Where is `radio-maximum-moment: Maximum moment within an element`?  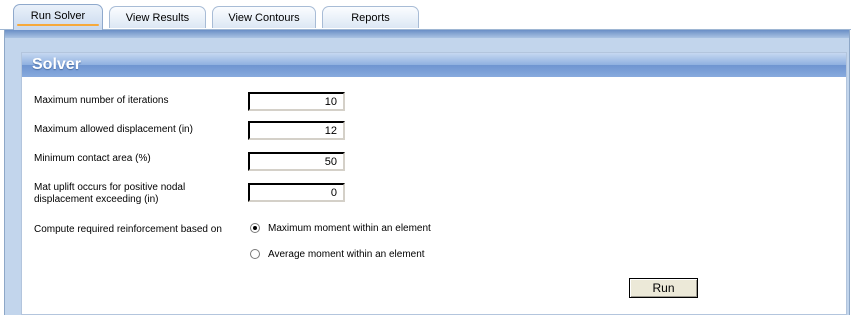 radio-maximum-moment: Maximum moment within an element is located at coordinates (340, 229).